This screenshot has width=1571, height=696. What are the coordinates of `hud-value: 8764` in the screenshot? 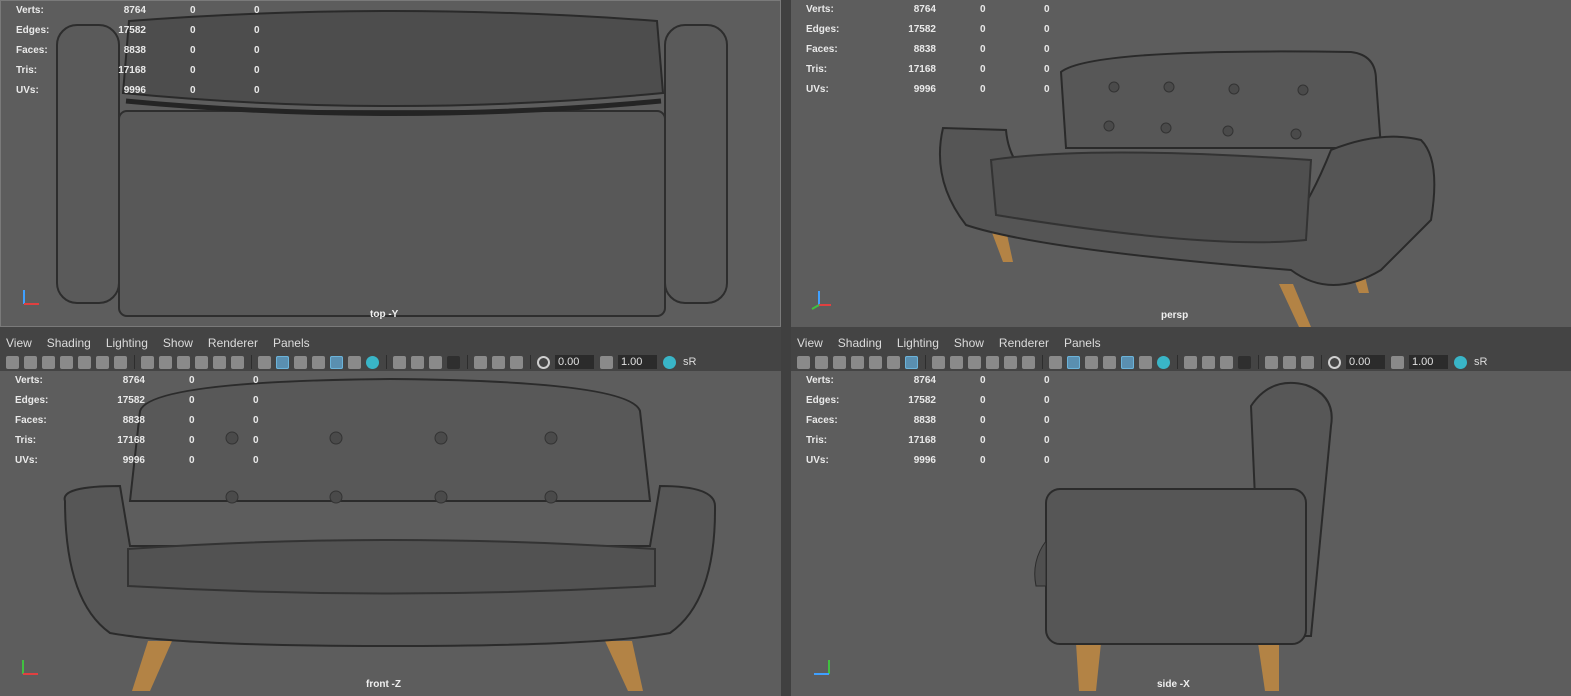 It's located at (134, 10).